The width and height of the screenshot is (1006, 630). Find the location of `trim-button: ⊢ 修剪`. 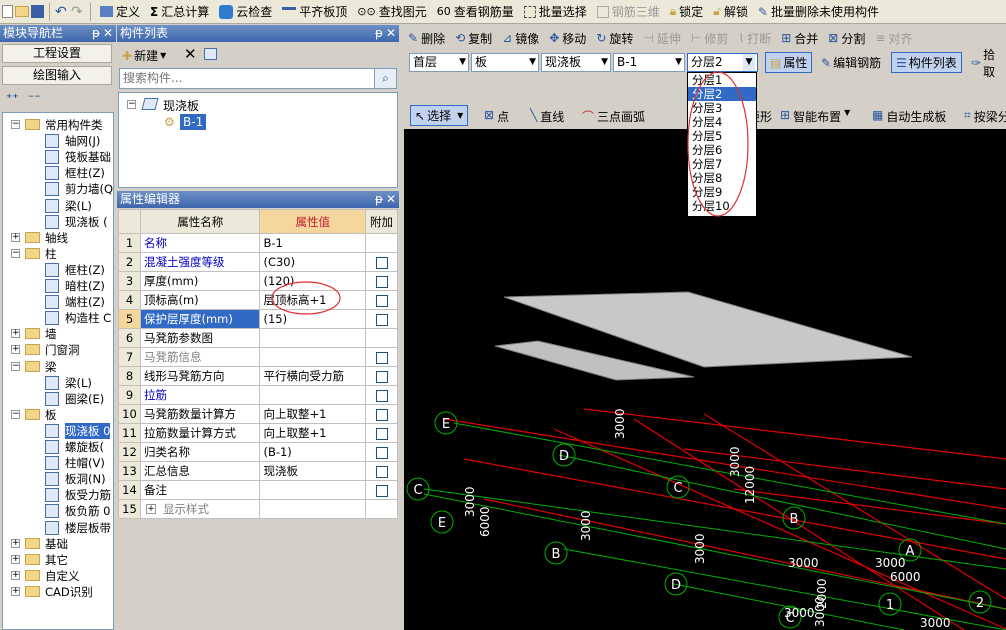

trim-button: ⊢ 修剪 is located at coordinates (709, 38).